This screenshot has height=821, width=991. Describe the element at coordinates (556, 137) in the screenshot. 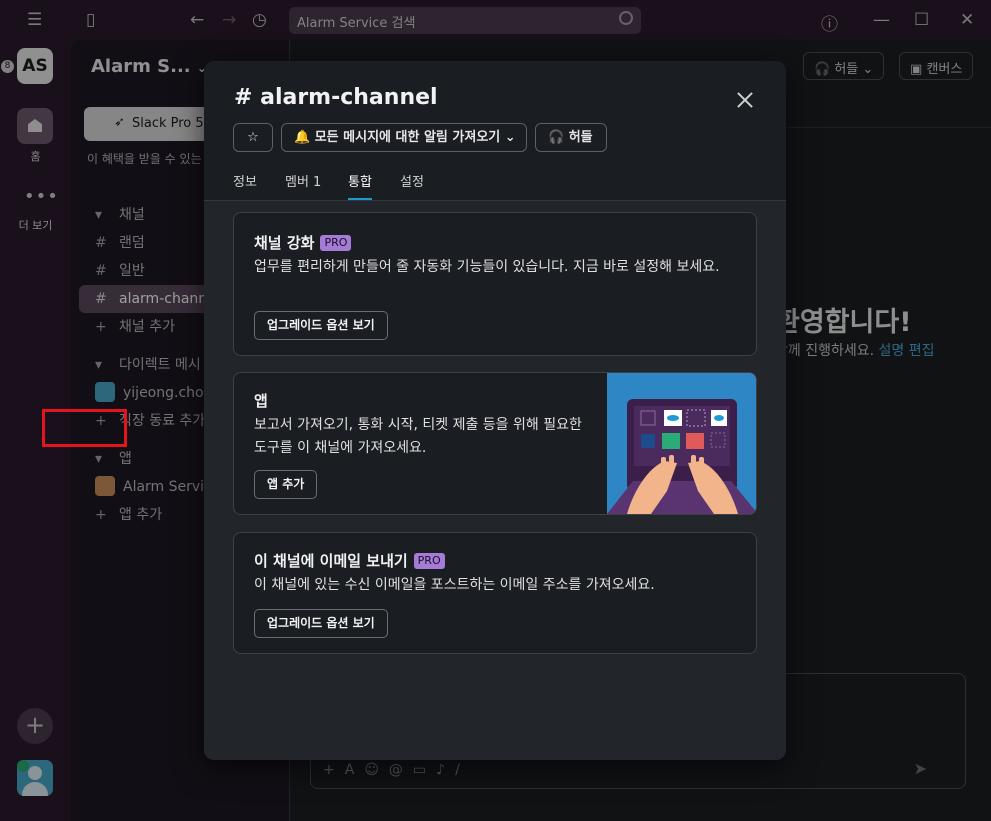

I see `headphones-icon: 🎧` at that location.